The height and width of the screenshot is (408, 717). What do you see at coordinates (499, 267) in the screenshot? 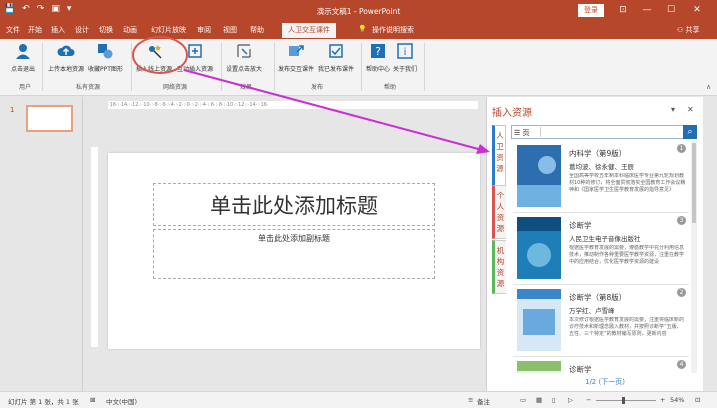
I see `tab-institution-resources: 机构资源` at bounding box center [499, 267].